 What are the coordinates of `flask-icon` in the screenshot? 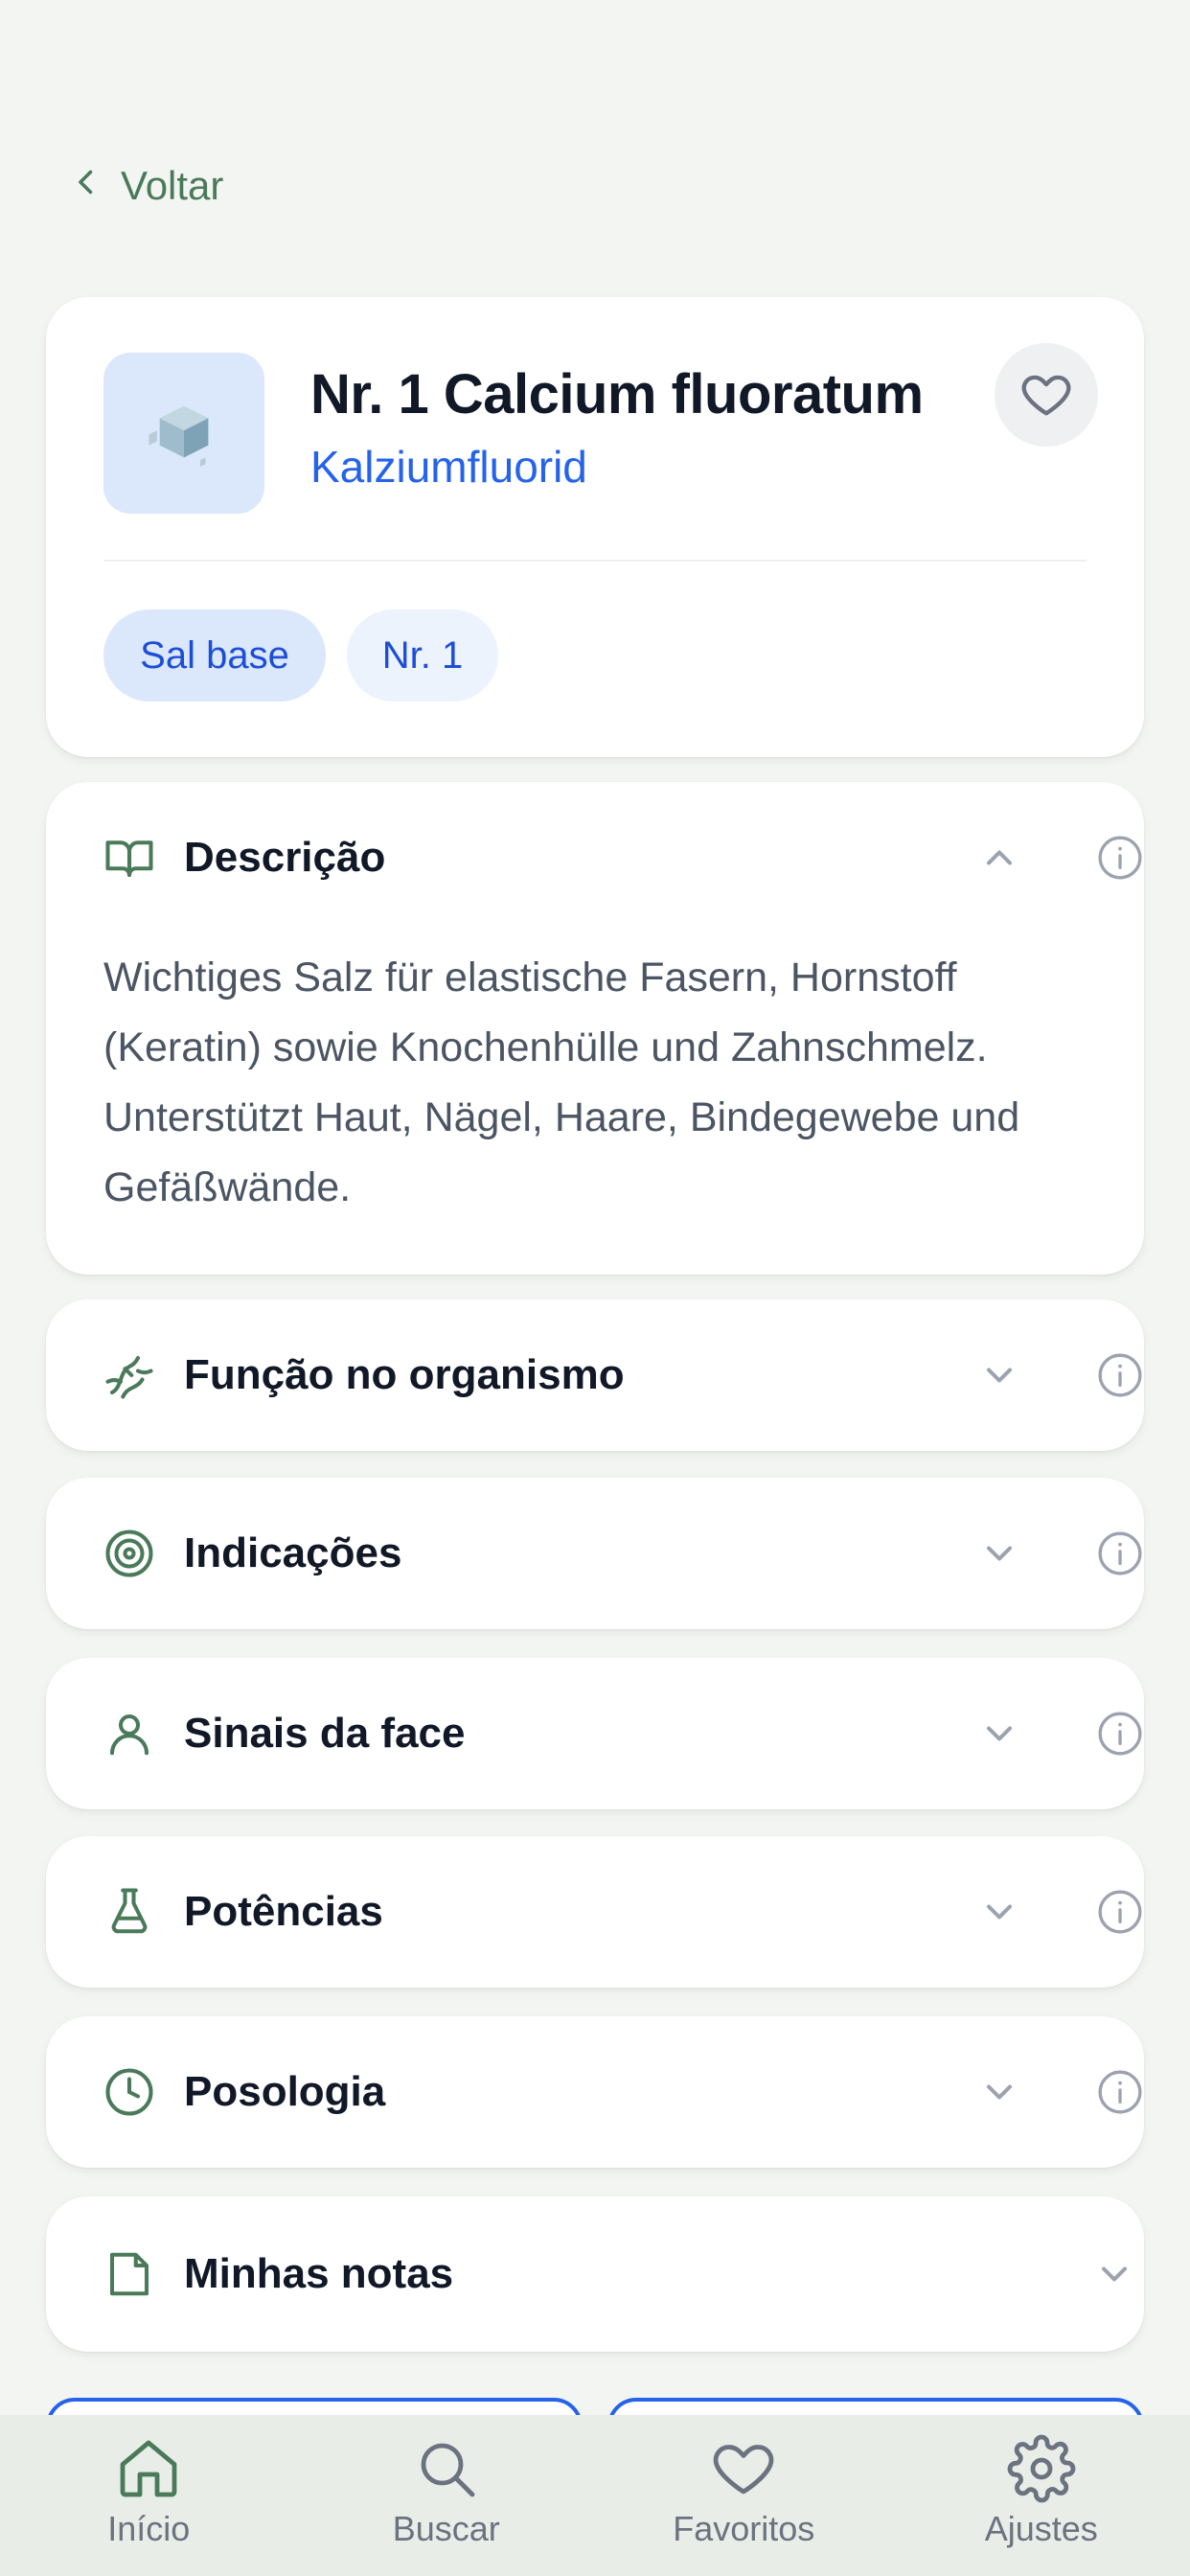 It's located at (129, 1912).